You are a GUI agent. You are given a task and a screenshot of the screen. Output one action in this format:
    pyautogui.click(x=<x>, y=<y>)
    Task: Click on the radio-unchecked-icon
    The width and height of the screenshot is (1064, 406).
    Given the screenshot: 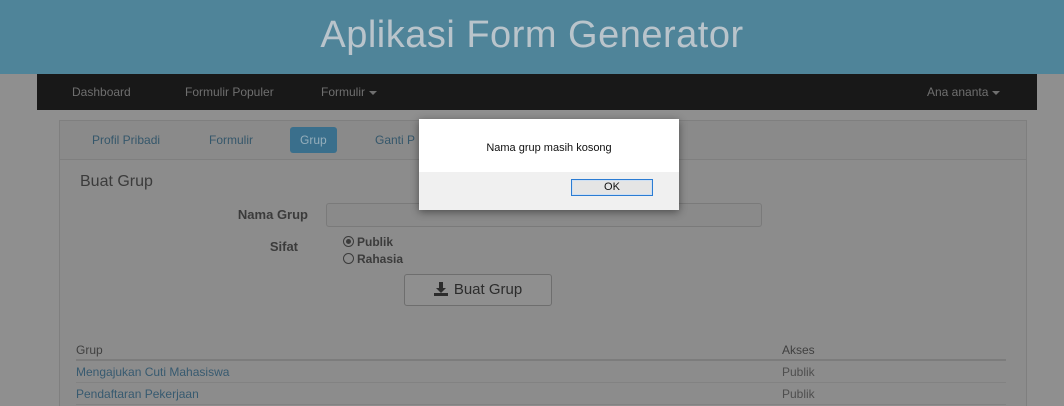 What is the action you would take?
    pyautogui.click(x=348, y=258)
    